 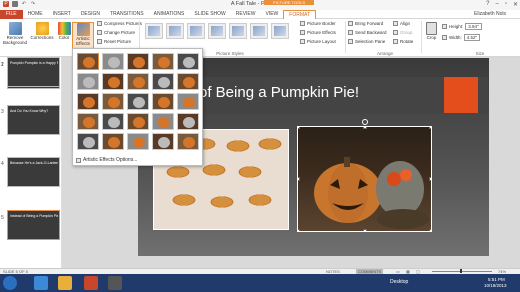 I want to click on corrections-button: Corrections, so click(x=42, y=31).